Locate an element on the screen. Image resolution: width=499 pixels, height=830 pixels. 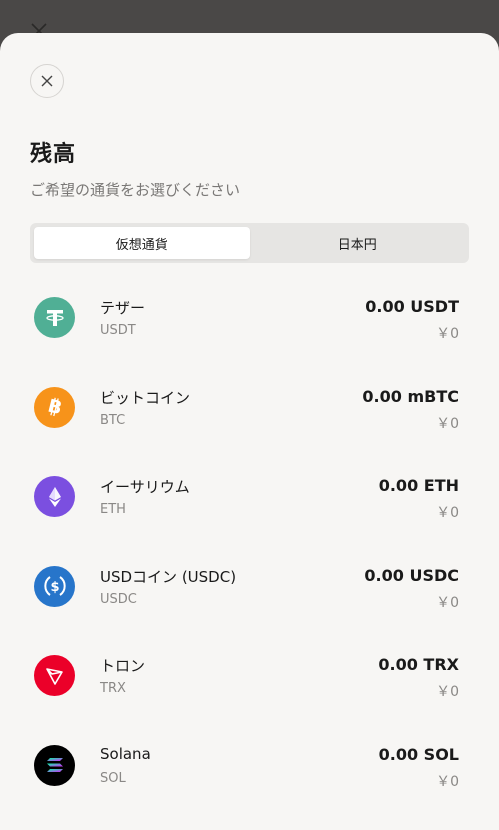
coin-symbol: BTC is located at coordinates (113, 420).